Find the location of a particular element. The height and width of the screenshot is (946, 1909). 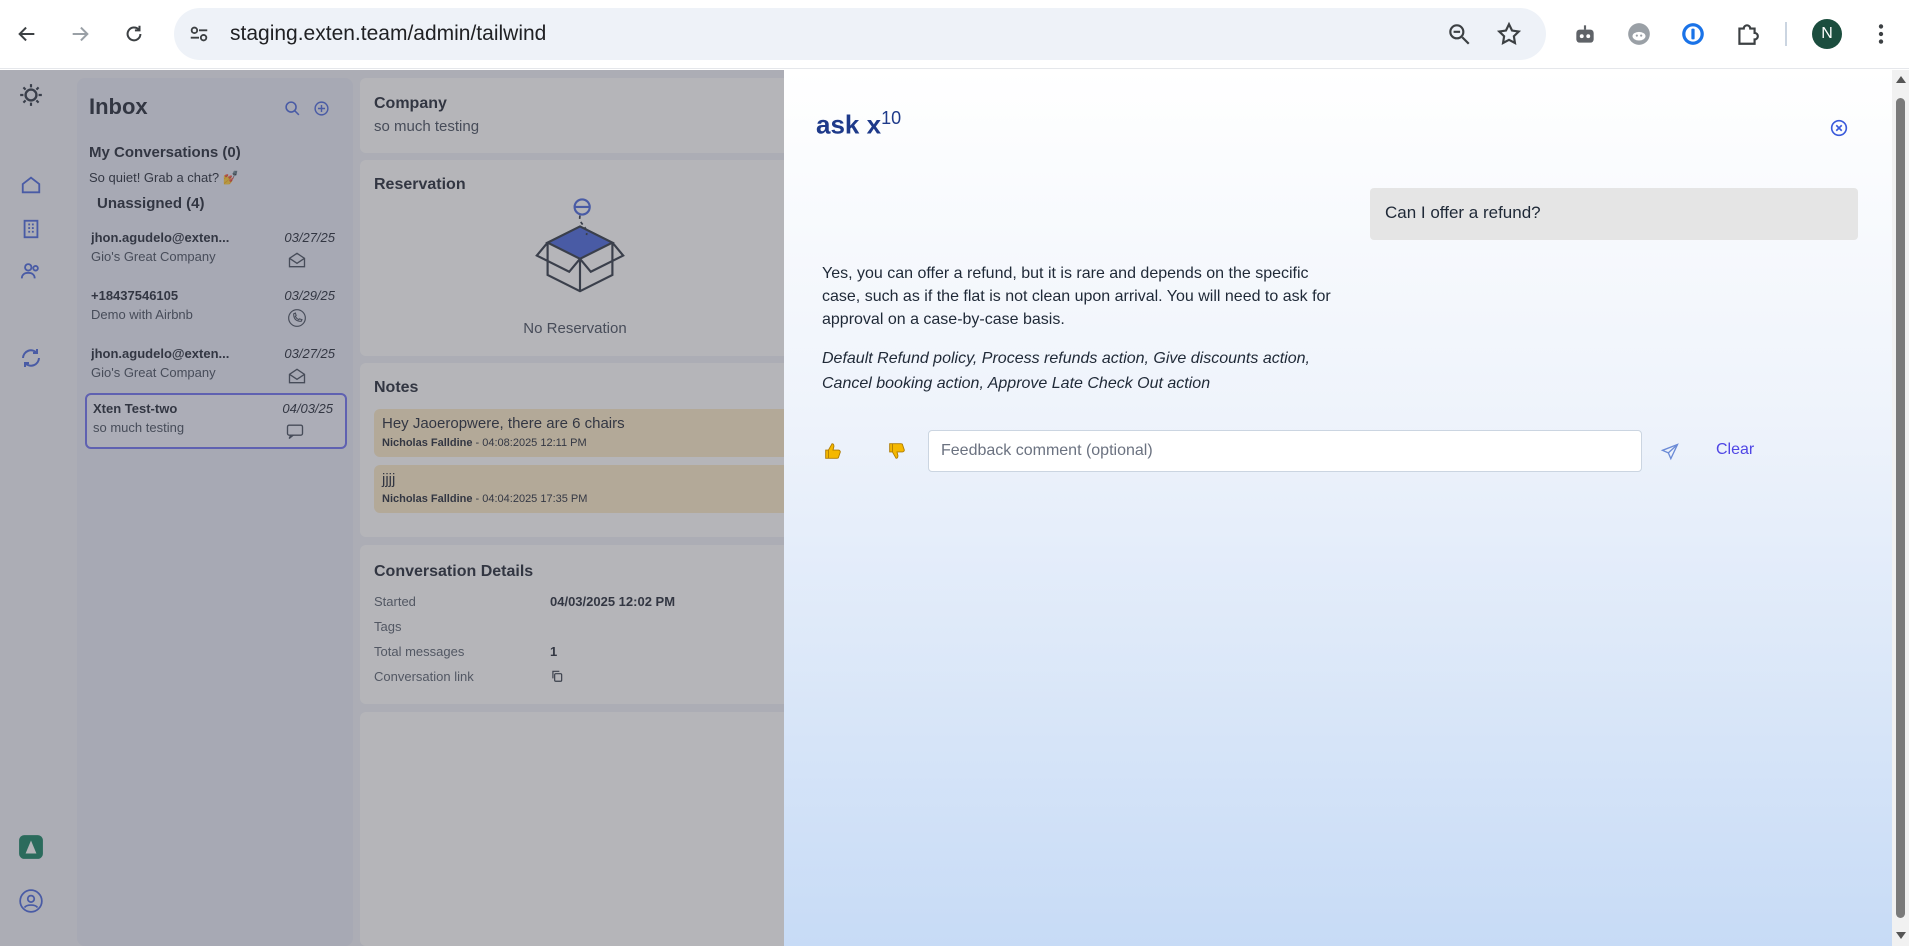

reload-icon is located at coordinates (134, 33).